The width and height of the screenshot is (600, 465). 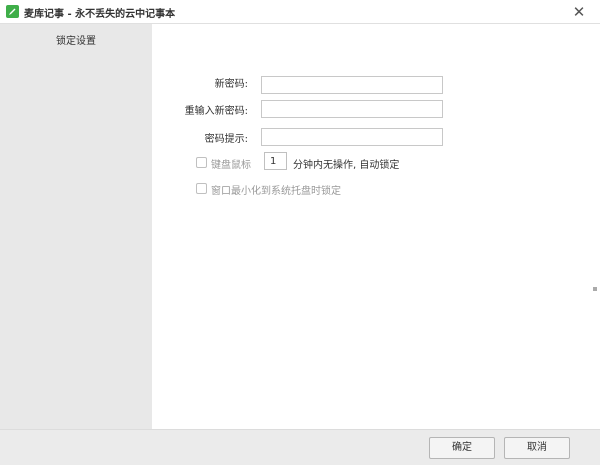 I want to click on keyboard-mouse-label: 键盘鼠标, so click(x=231, y=165).